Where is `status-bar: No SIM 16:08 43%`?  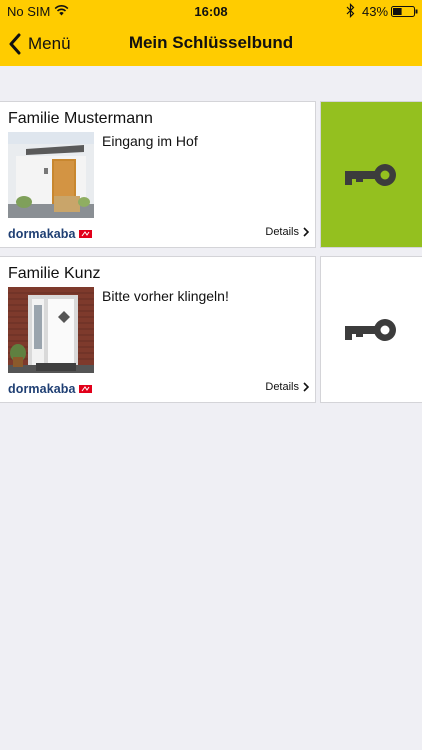
status-bar: No SIM 16:08 43% is located at coordinates (211, 11).